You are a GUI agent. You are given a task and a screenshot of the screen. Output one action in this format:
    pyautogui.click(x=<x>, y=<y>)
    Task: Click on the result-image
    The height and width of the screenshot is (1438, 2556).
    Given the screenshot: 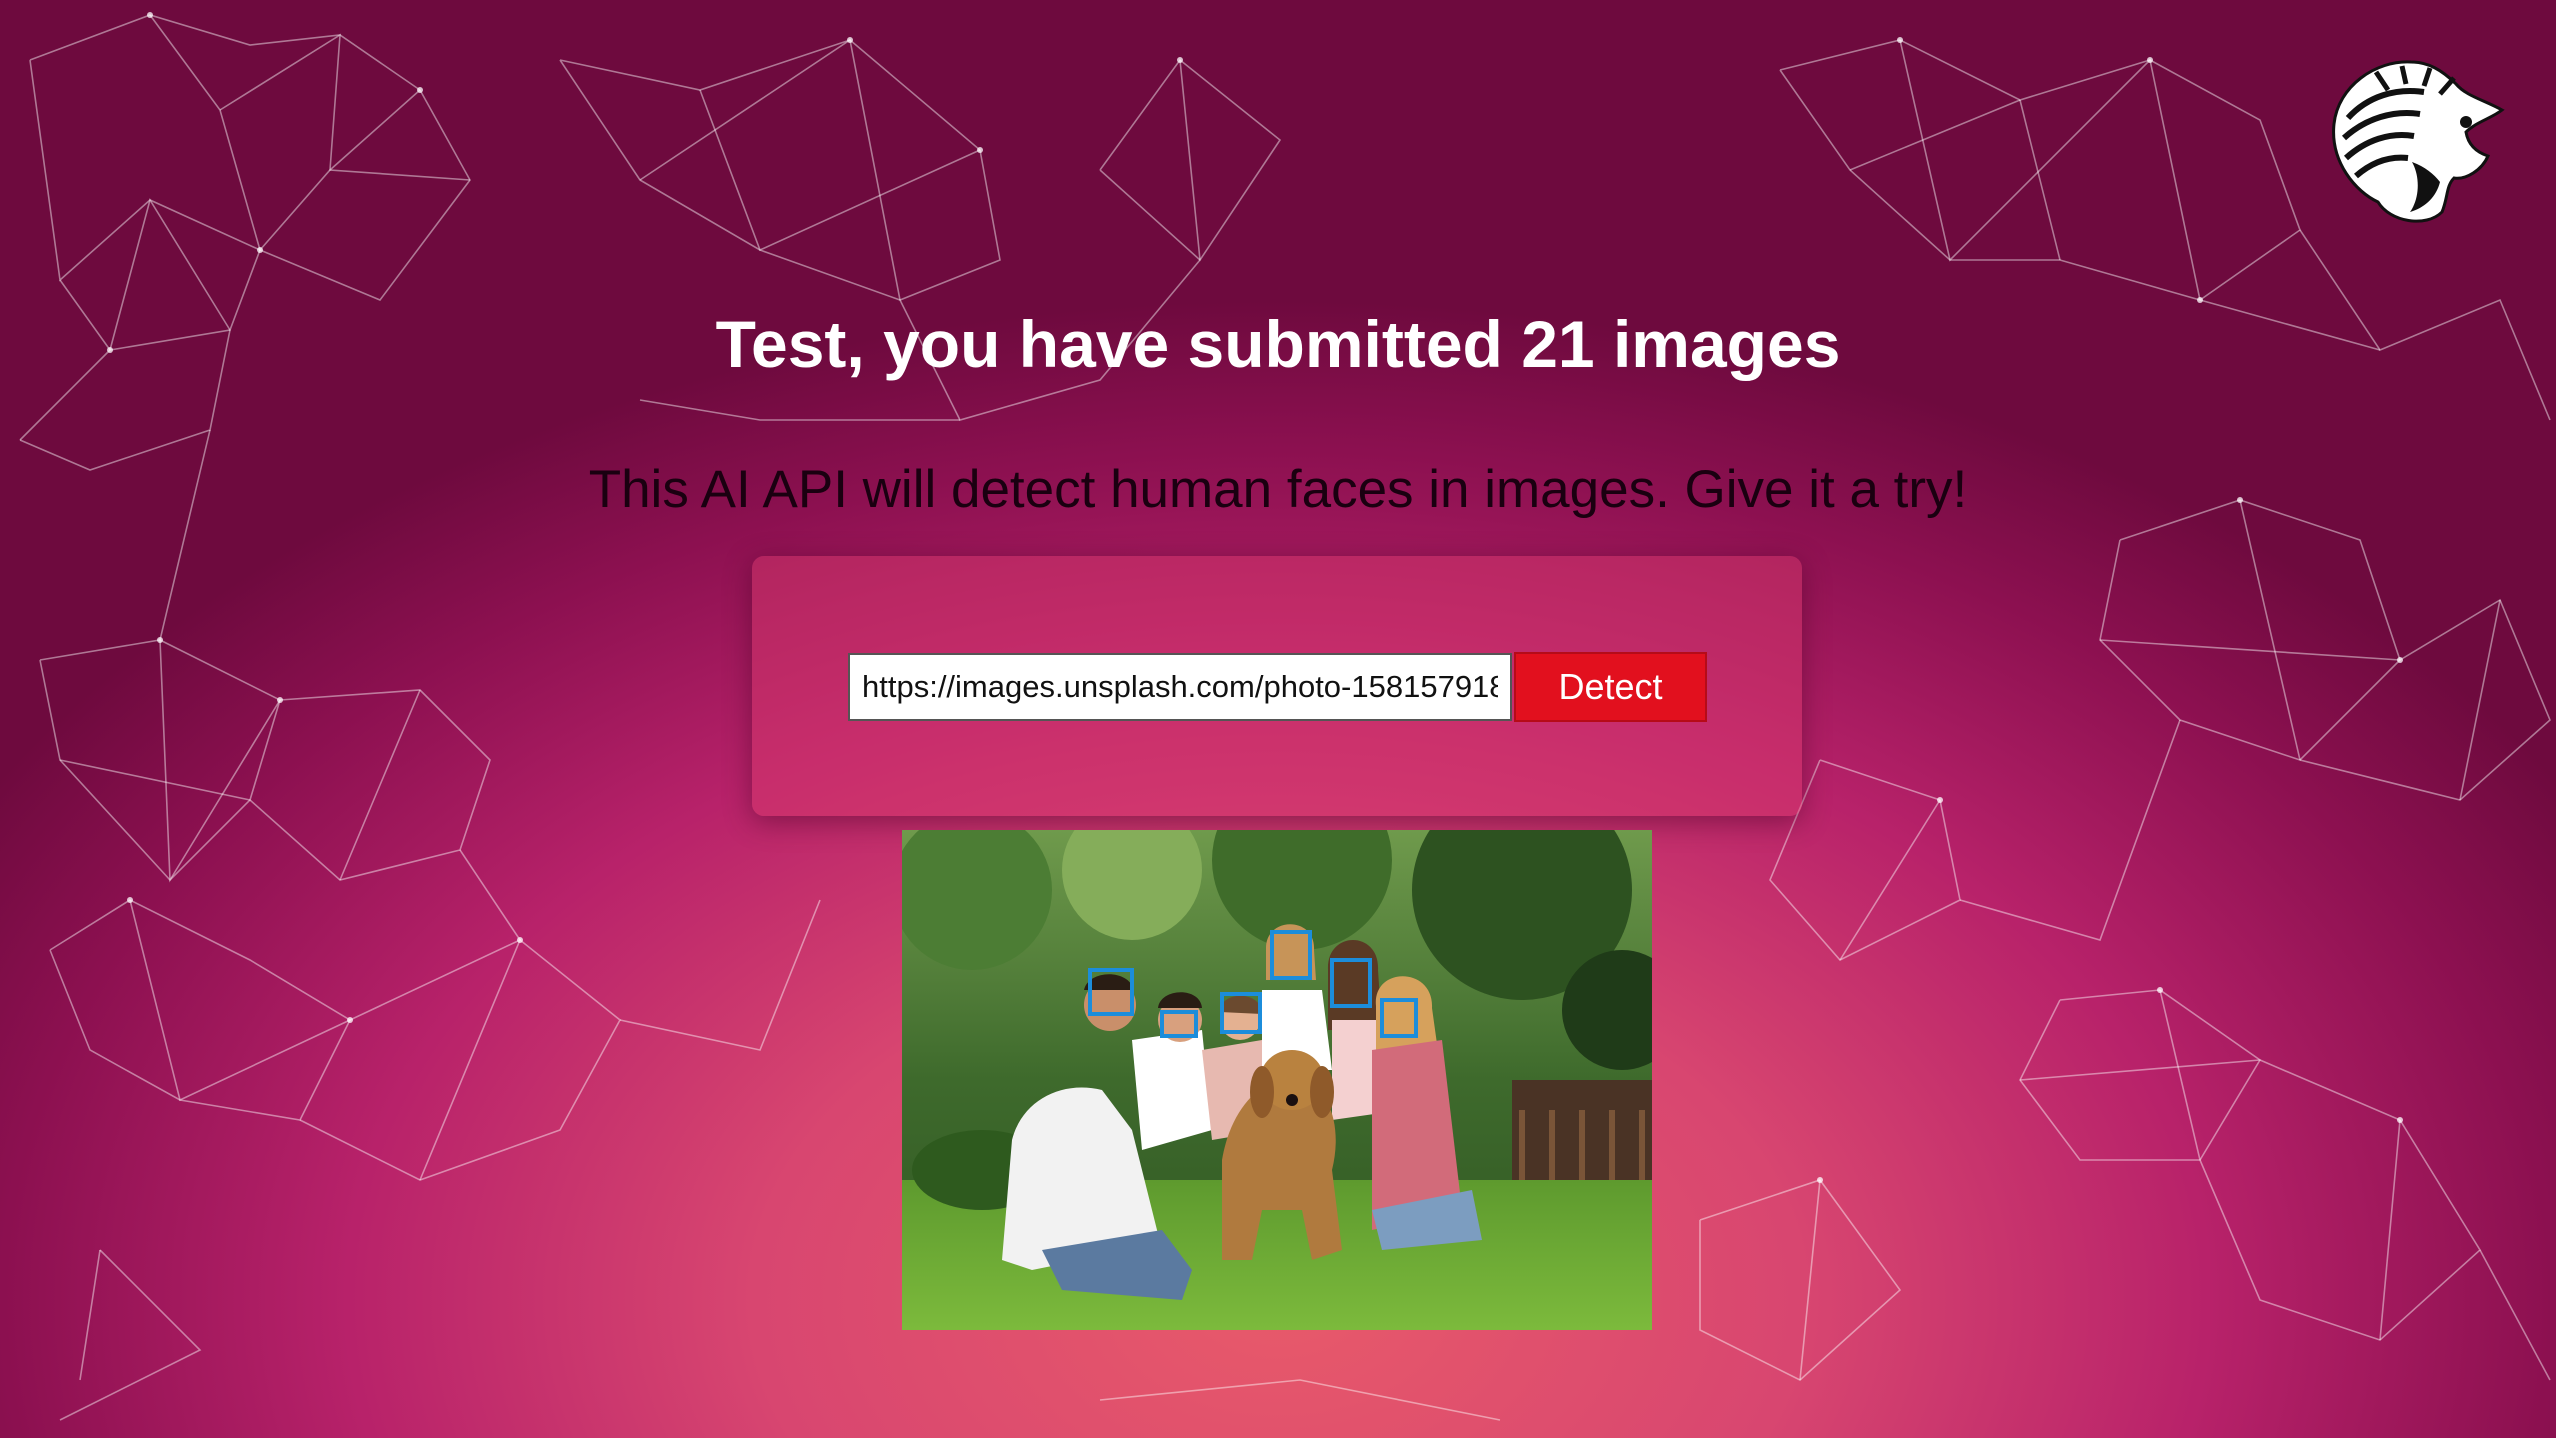 What is the action you would take?
    pyautogui.click(x=1277, y=1080)
    